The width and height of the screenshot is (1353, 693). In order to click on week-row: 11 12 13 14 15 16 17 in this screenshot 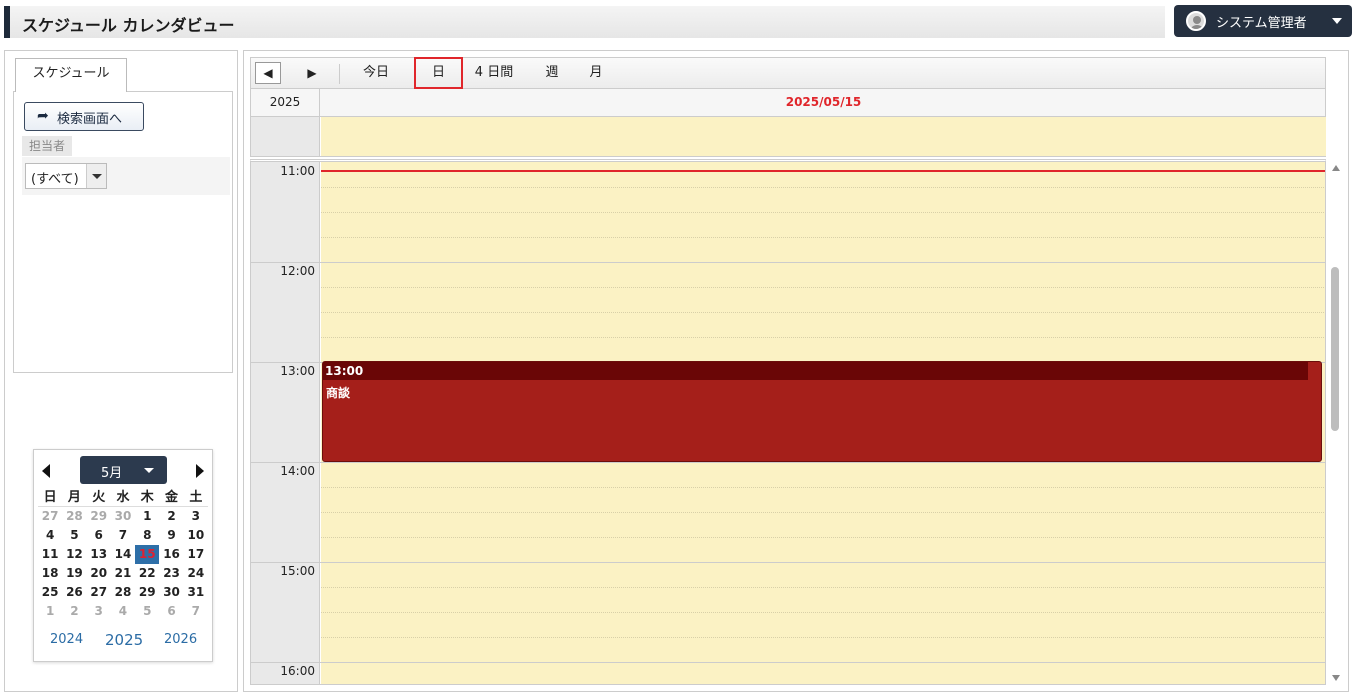, I will do `click(123, 554)`.